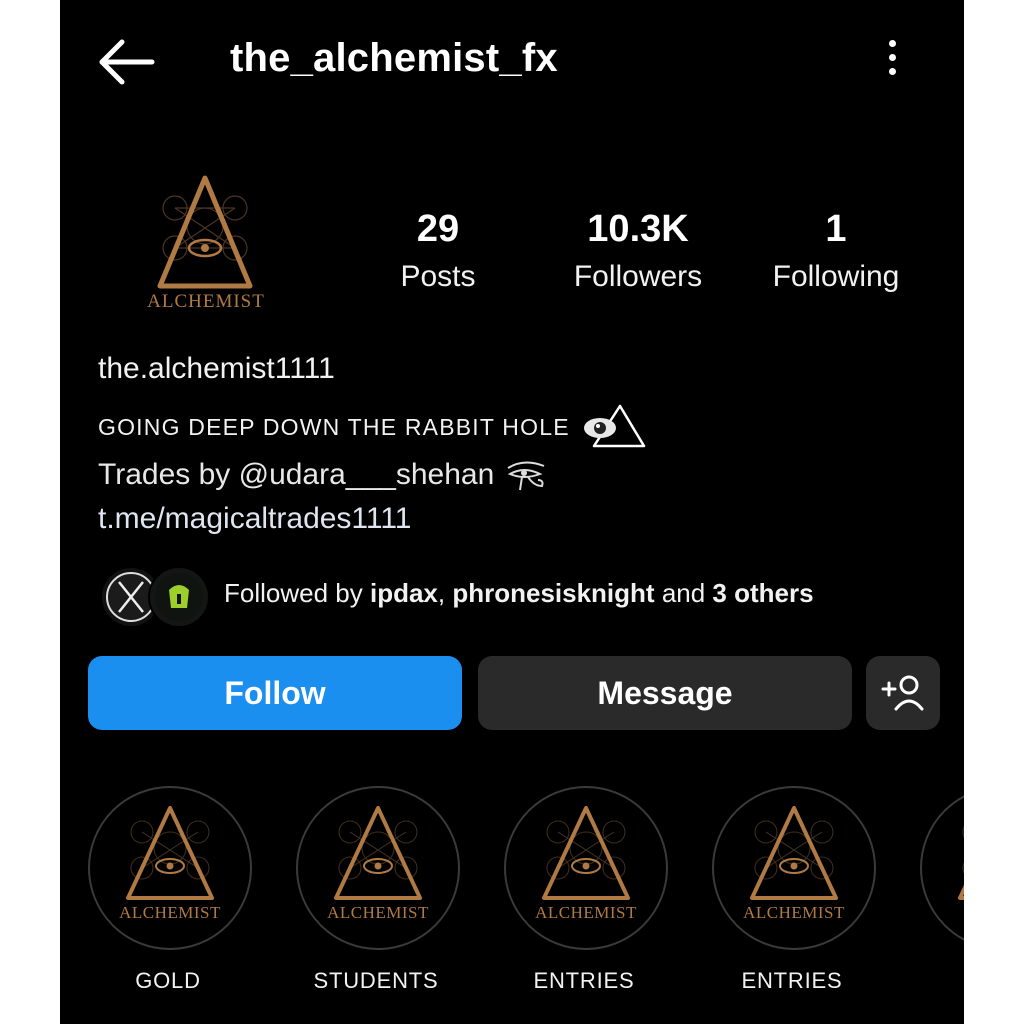 Image resolution: width=1024 pixels, height=1024 pixels. Describe the element at coordinates (763, 593) in the screenshot. I see `followed-by-others: 3 others` at that location.